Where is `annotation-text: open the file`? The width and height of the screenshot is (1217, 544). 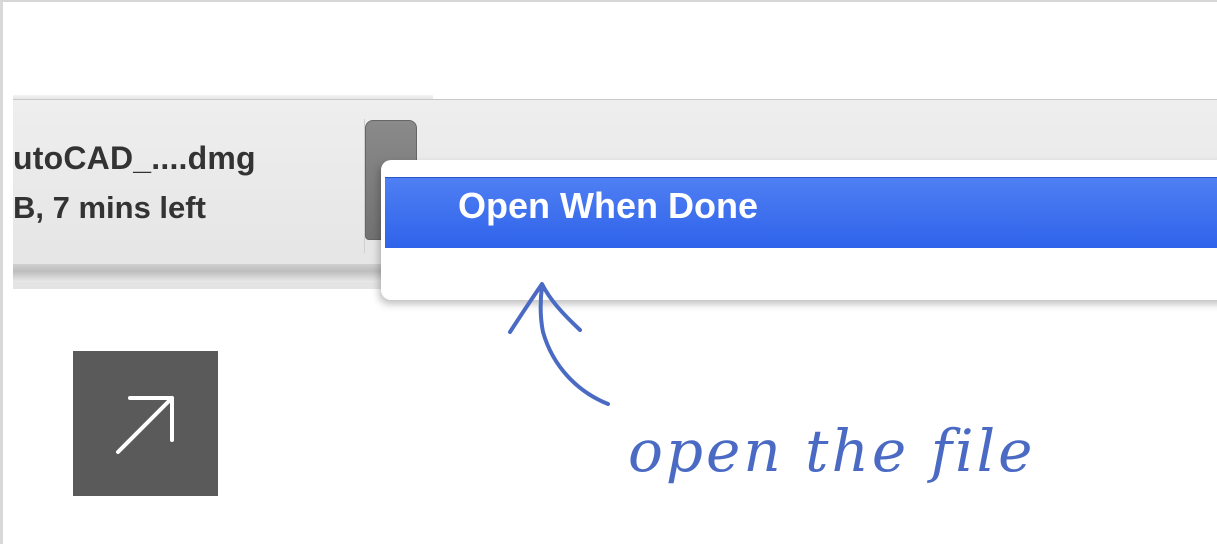 annotation-text: open the file is located at coordinates (832, 451).